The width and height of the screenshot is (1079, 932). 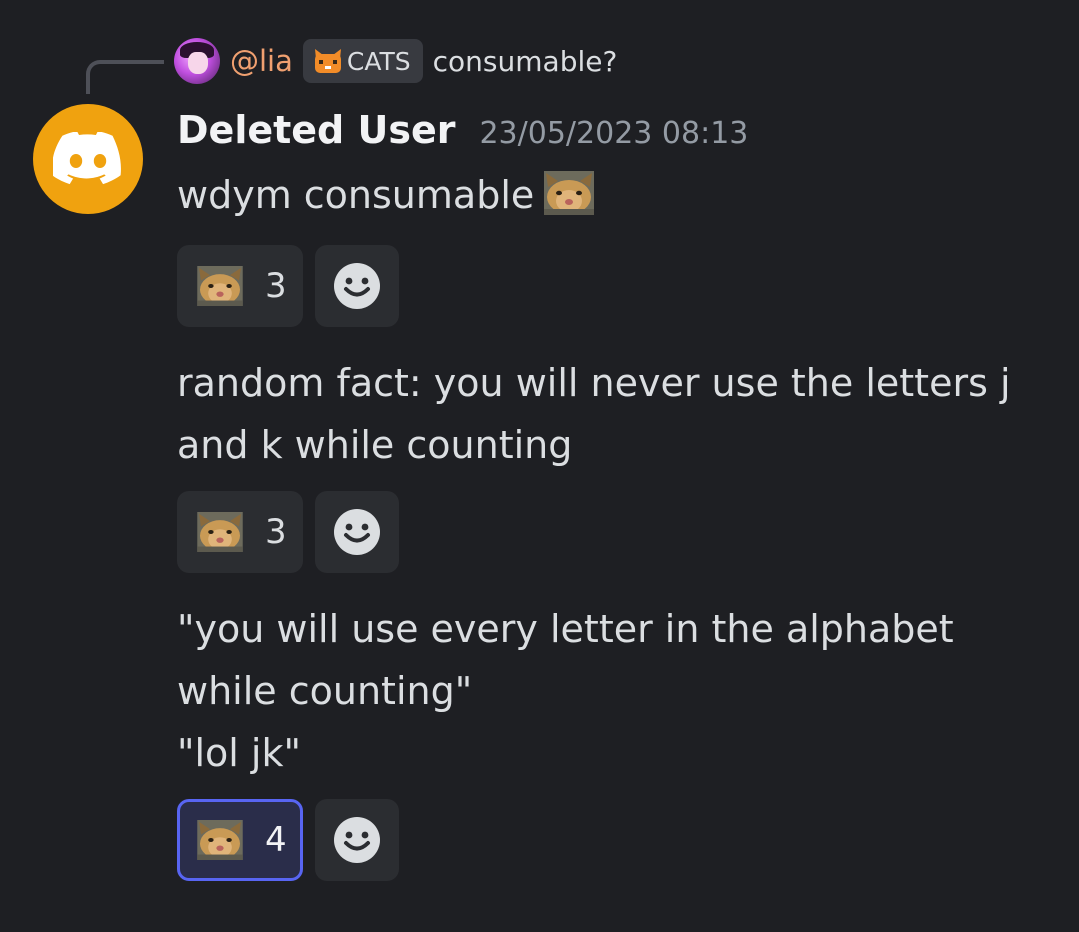 What do you see at coordinates (316, 130) in the screenshot?
I see `author-username: Deleted User` at bounding box center [316, 130].